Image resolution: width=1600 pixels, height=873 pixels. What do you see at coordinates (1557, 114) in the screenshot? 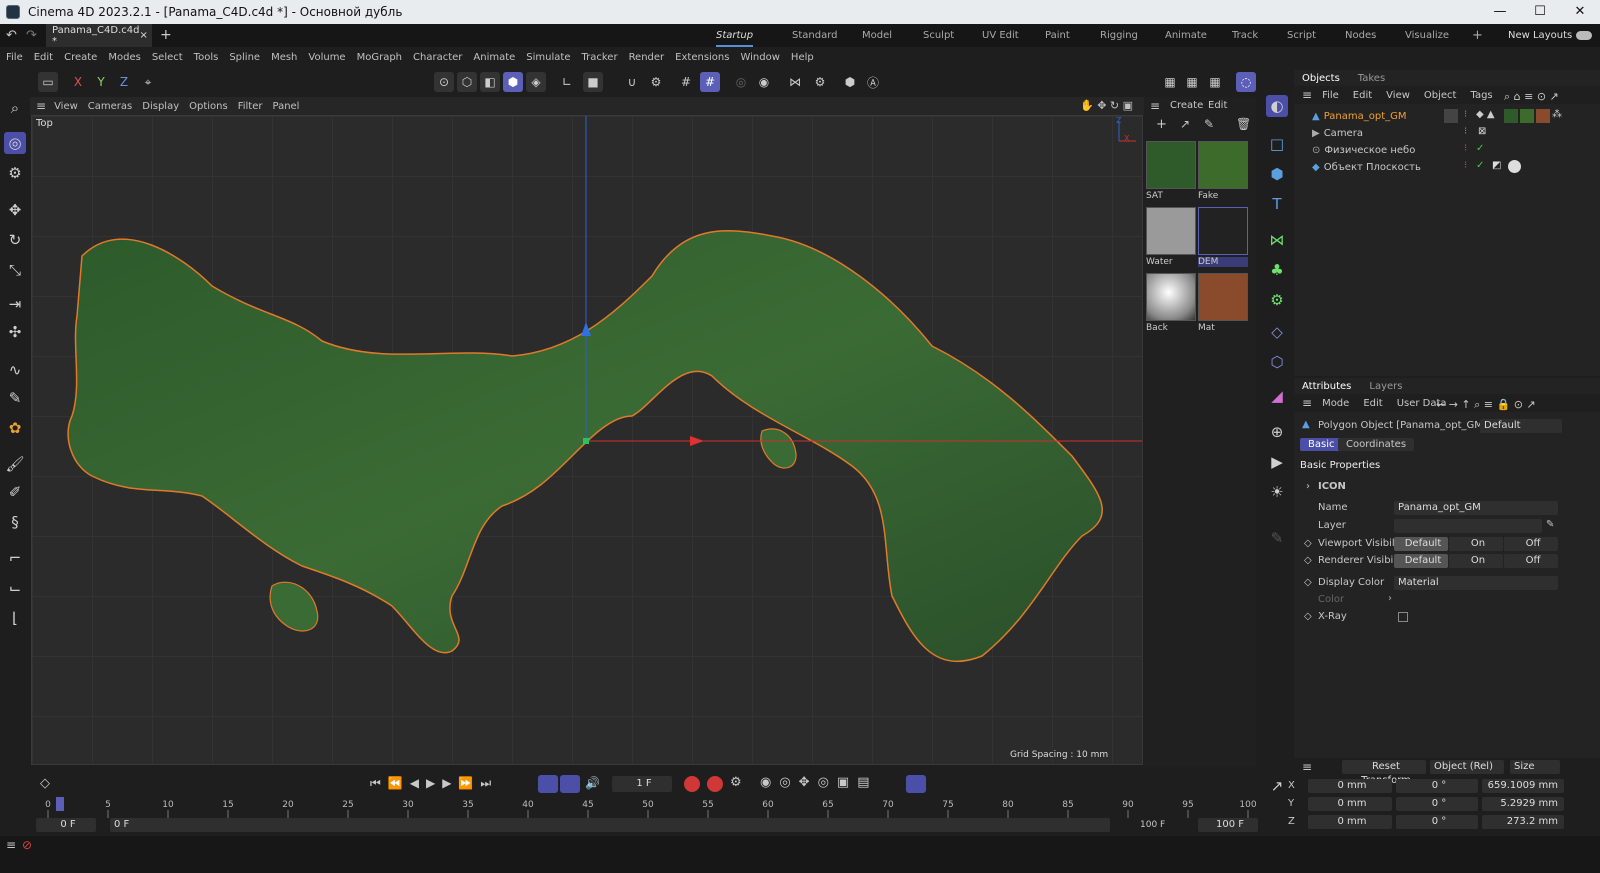
I see `mograph-tag-icon: ⁂` at bounding box center [1557, 114].